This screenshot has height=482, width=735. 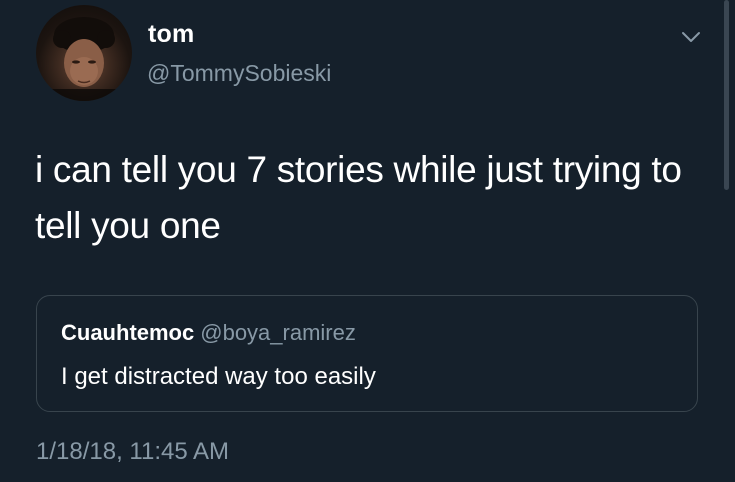 What do you see at coordinates (239, 73) in the screenshot?
I see `author-handle: @TommySobieski` at bounding box center [239, 73].